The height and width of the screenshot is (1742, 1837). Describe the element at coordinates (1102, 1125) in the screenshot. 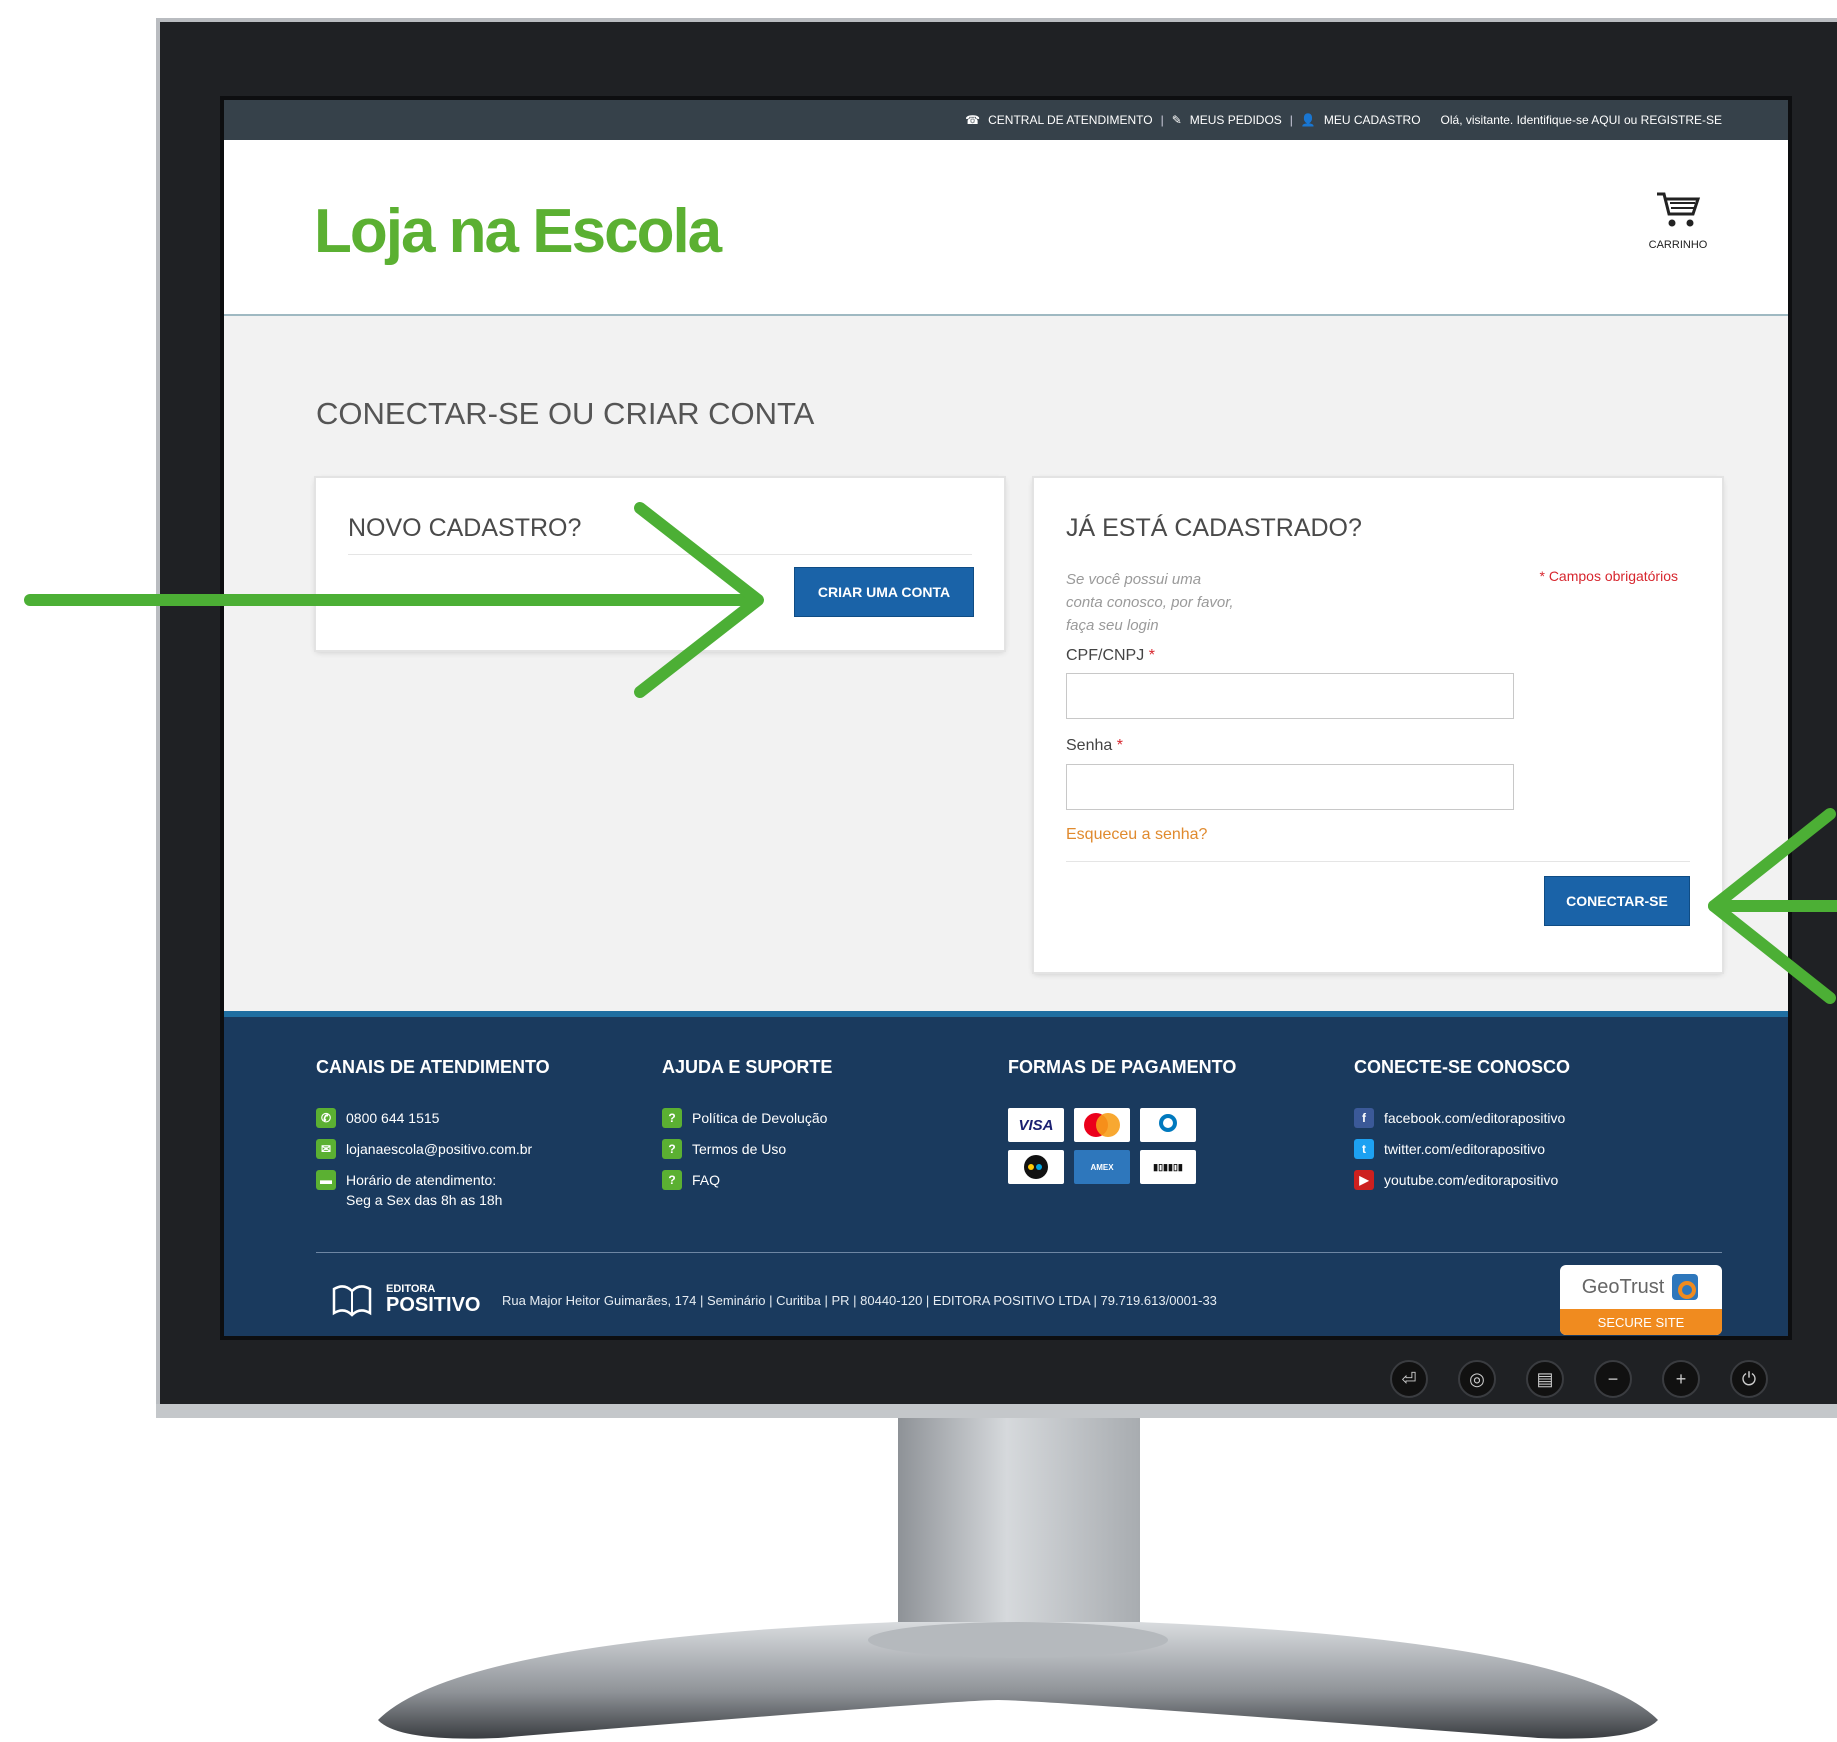

I see `mastercard-logo` at that location.